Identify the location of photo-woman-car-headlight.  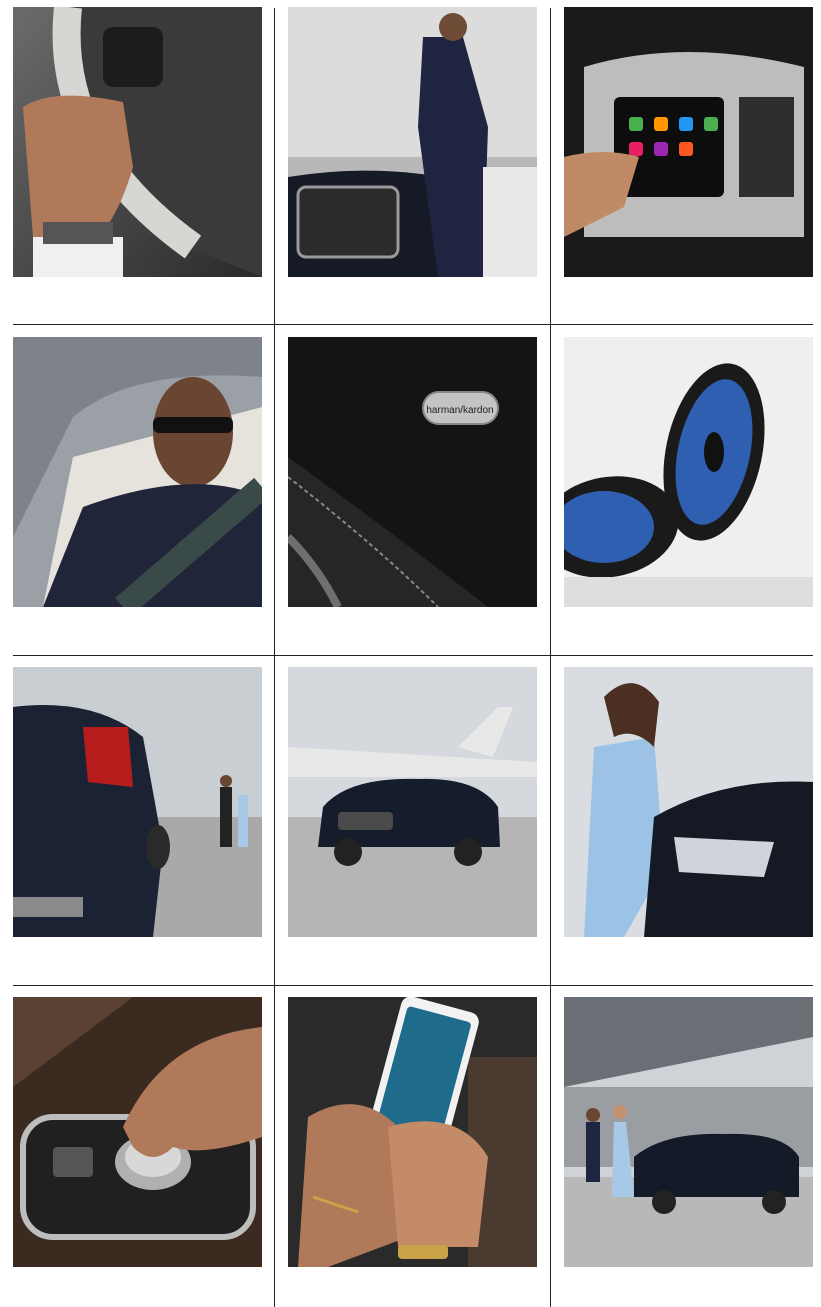
(688, 802).